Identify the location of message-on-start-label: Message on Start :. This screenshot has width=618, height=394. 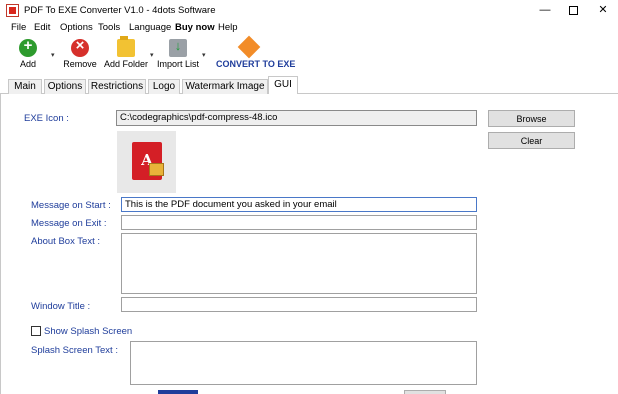
(71, 205).